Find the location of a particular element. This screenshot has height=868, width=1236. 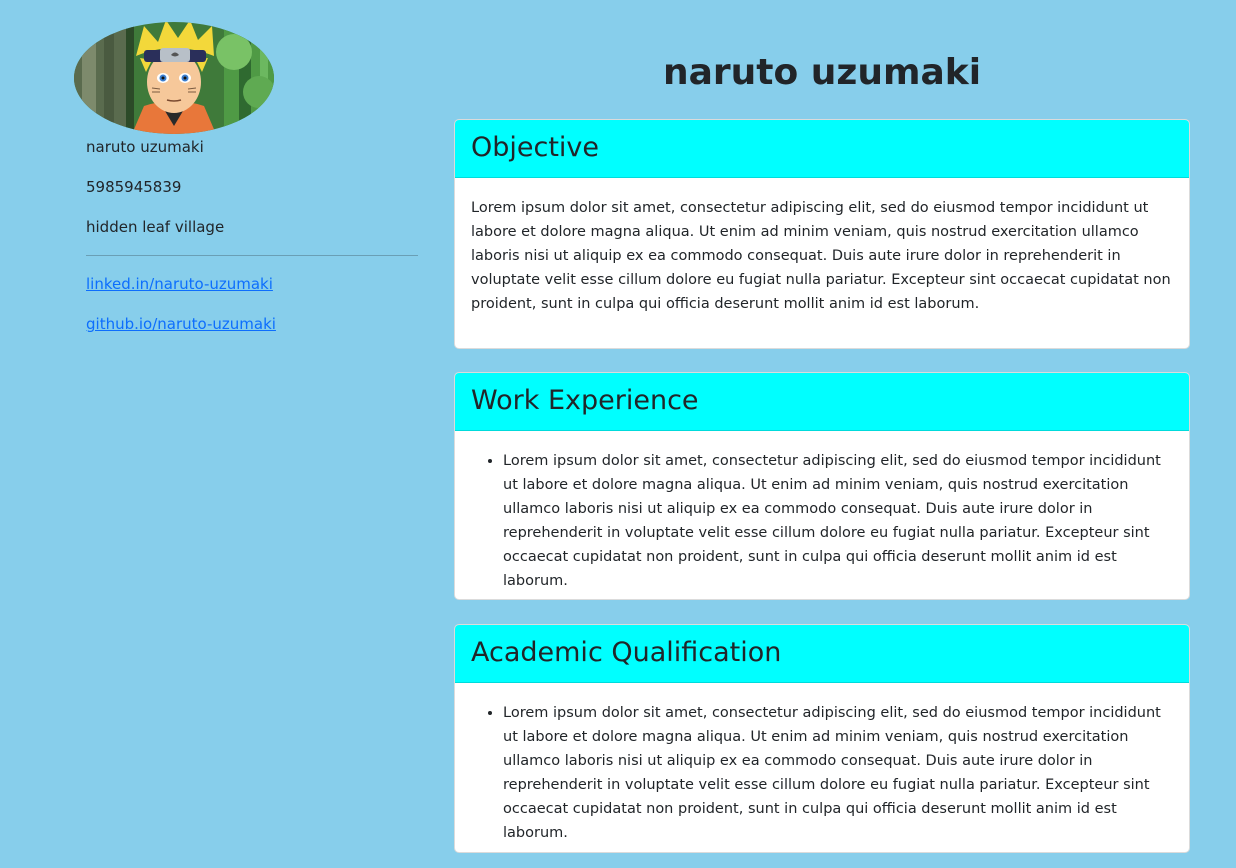

page-title: naruto uzumaki is located at coordinates (822, 72).